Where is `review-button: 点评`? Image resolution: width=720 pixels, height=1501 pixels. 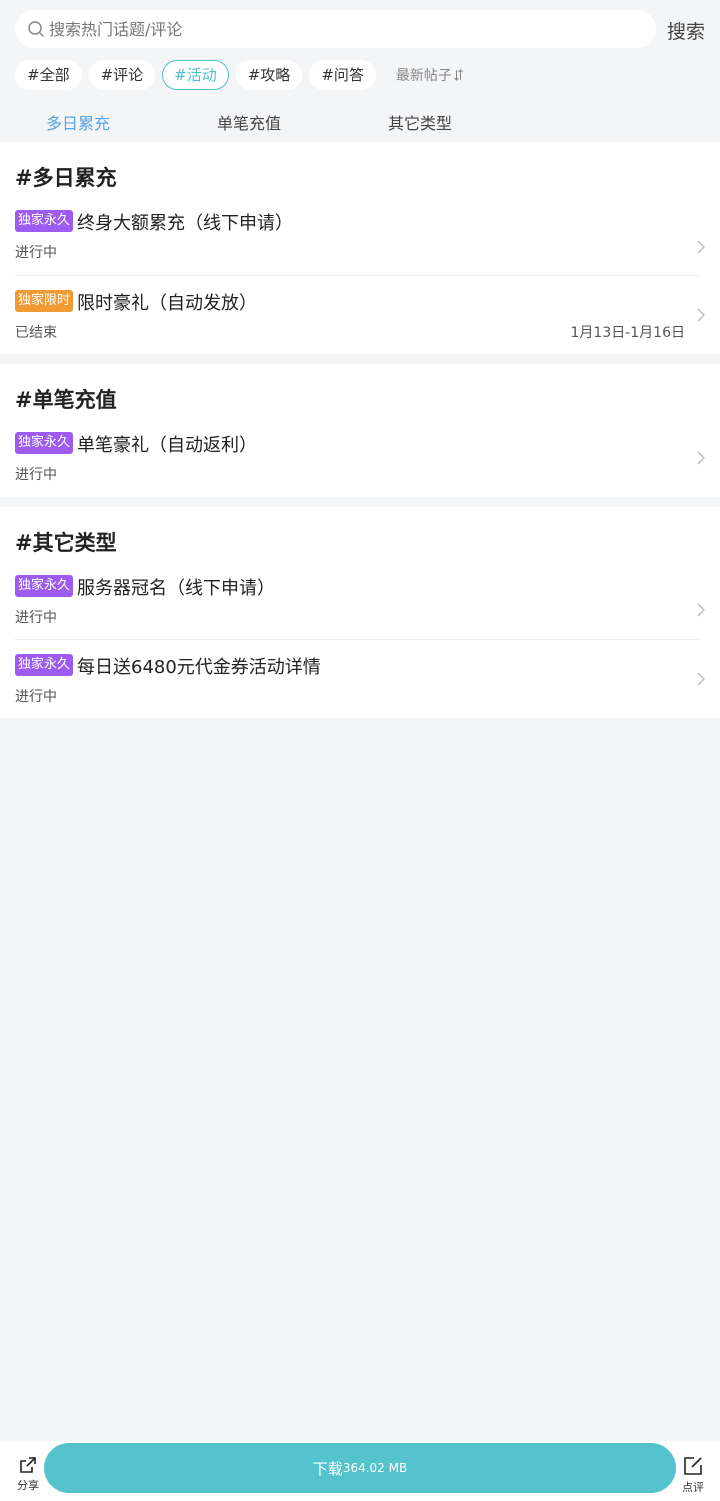
review-button: 点评 is located at coordinates (693, 1475).